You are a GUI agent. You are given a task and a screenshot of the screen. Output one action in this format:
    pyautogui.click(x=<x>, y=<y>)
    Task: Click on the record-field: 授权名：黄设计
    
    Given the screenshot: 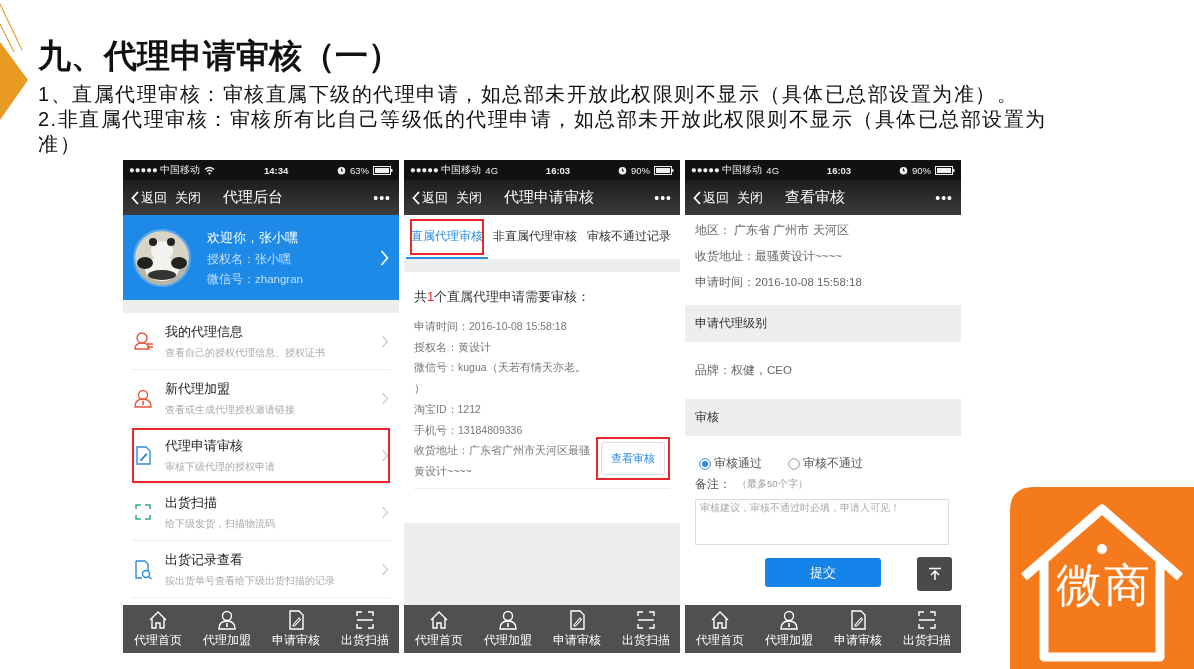 What is the action you would take?
    pyautogui.click(x=504, y=347)
    